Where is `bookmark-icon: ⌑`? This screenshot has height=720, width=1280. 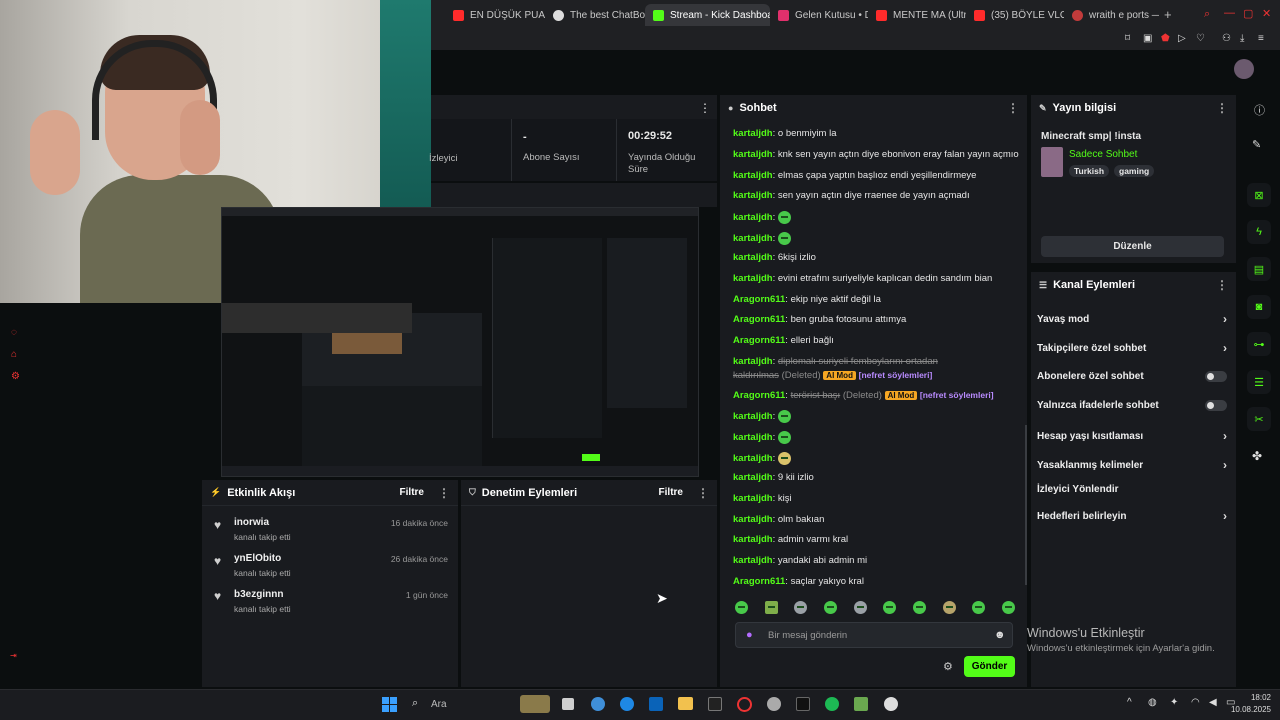 bookmark-icon: ⌑ is located at coordinates (1127, 38).